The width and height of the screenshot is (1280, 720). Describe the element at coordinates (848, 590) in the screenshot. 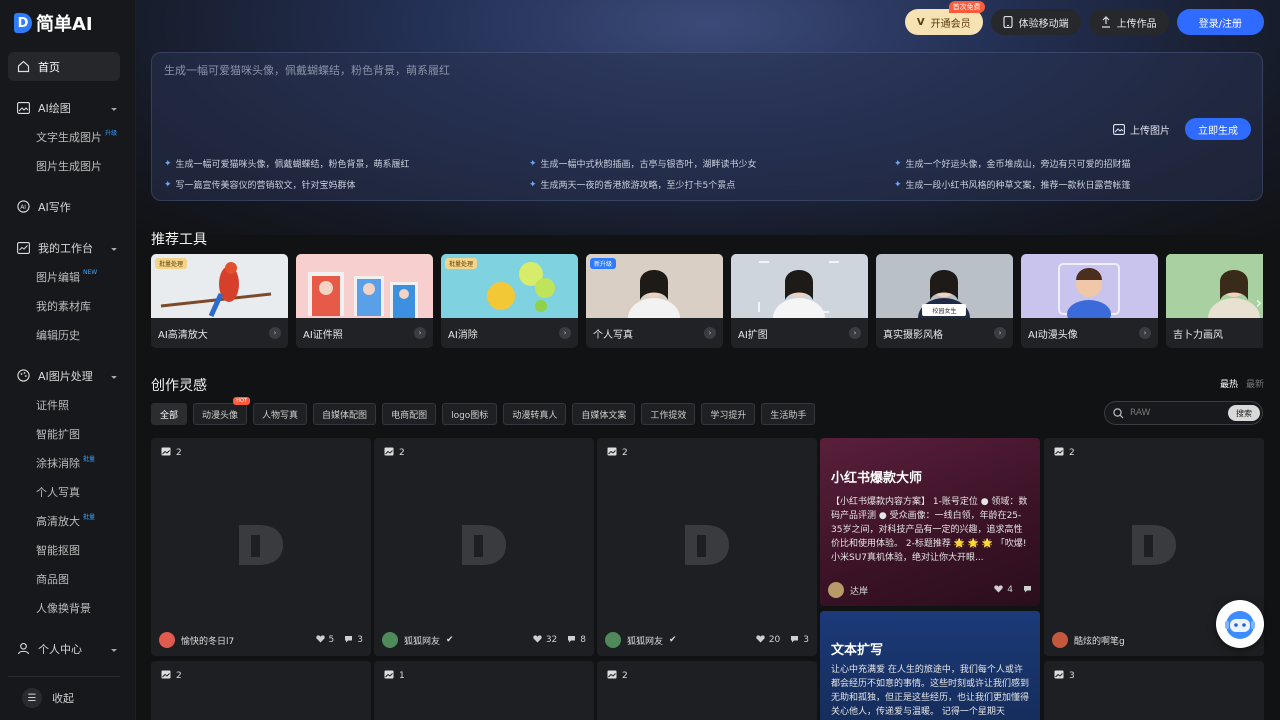

I see `card-author: 达岸` at that location.